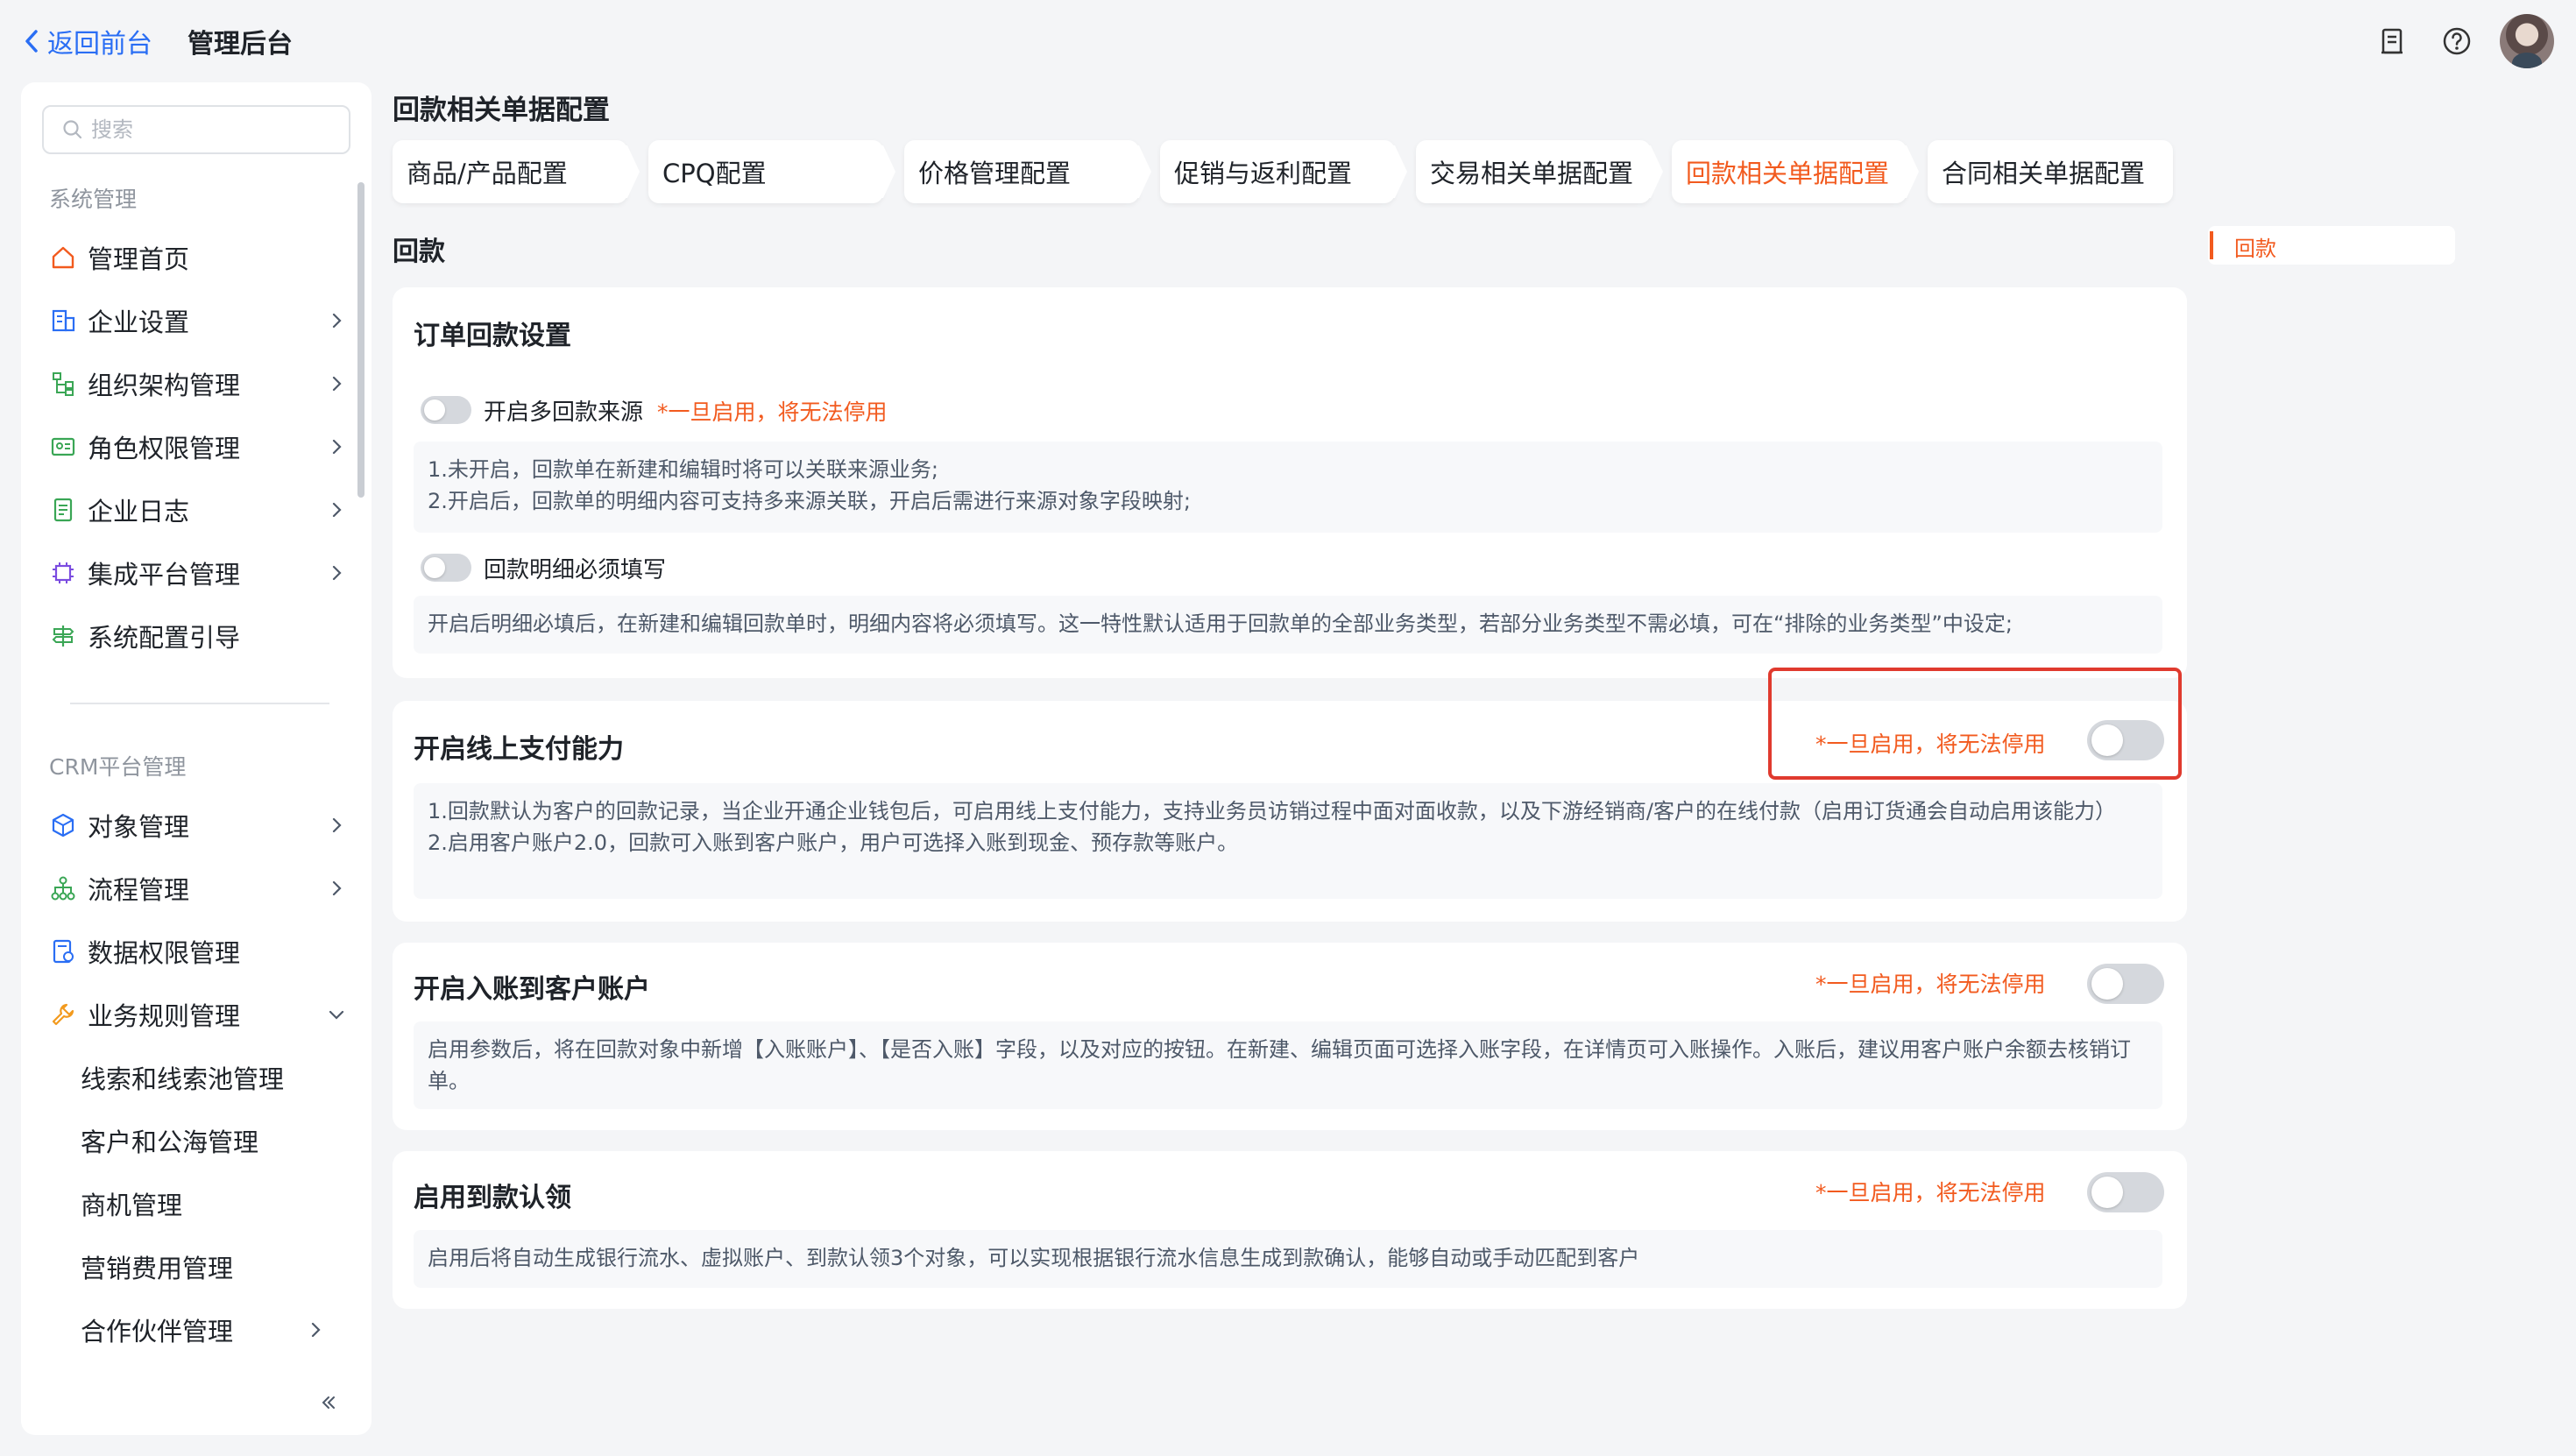 The width and height of the screenshot is (2576, 1456). What do you see at coordinates (198, 952) in the screenshot?
I see `sidebar-item-data-permission: 数据权限管理` at bounding box center [198, 952].